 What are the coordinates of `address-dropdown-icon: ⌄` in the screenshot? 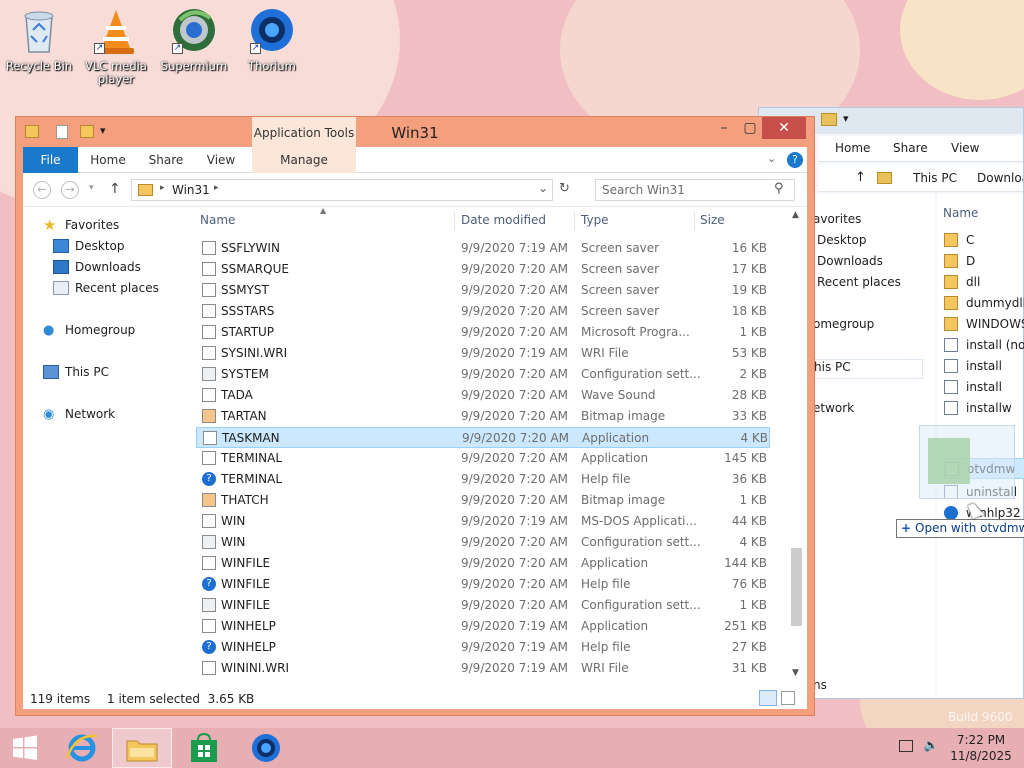 It's located at (543, 188).